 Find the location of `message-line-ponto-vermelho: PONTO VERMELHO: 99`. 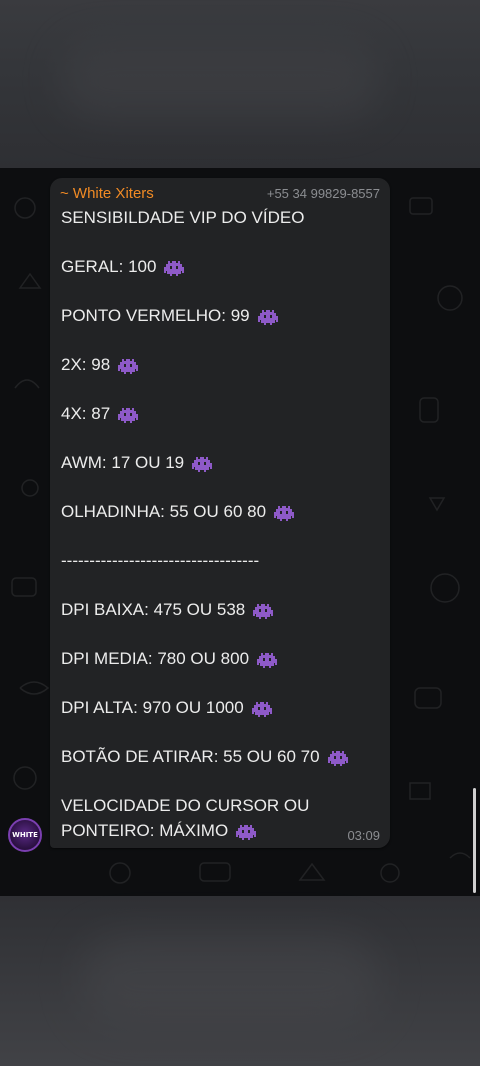

message-line-ponto-vermelho: PONTO VERMELHO: 99 is located at coordinates (169, 316).